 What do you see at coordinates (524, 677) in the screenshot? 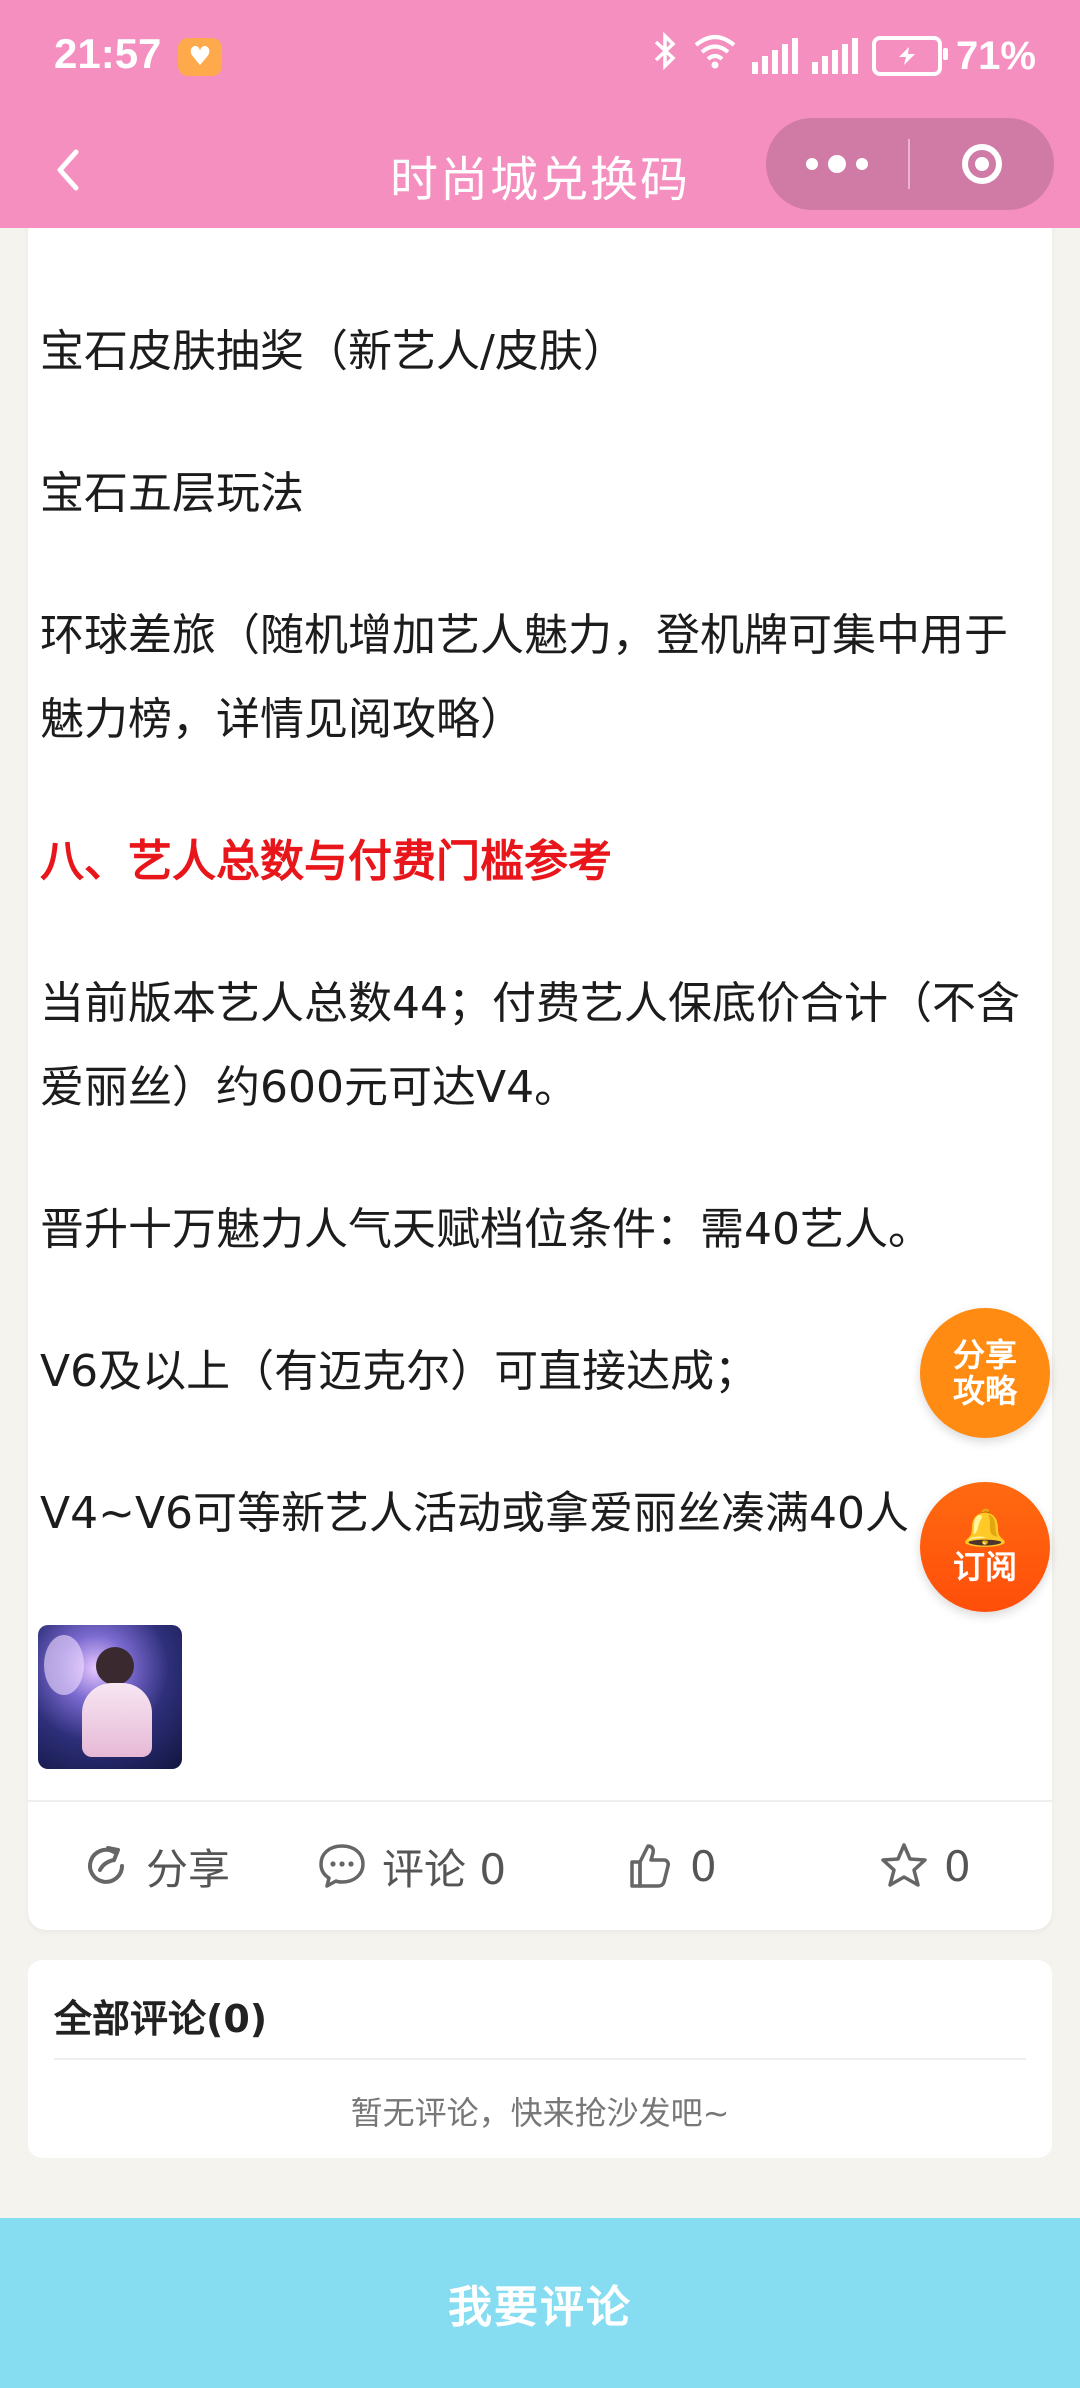
I see `article-paragraph: 环球差旅（随机增加艺人魅力，登机牌可集中用于魅力榜，详情见阅攻略）` at bounding box center [524, 677].